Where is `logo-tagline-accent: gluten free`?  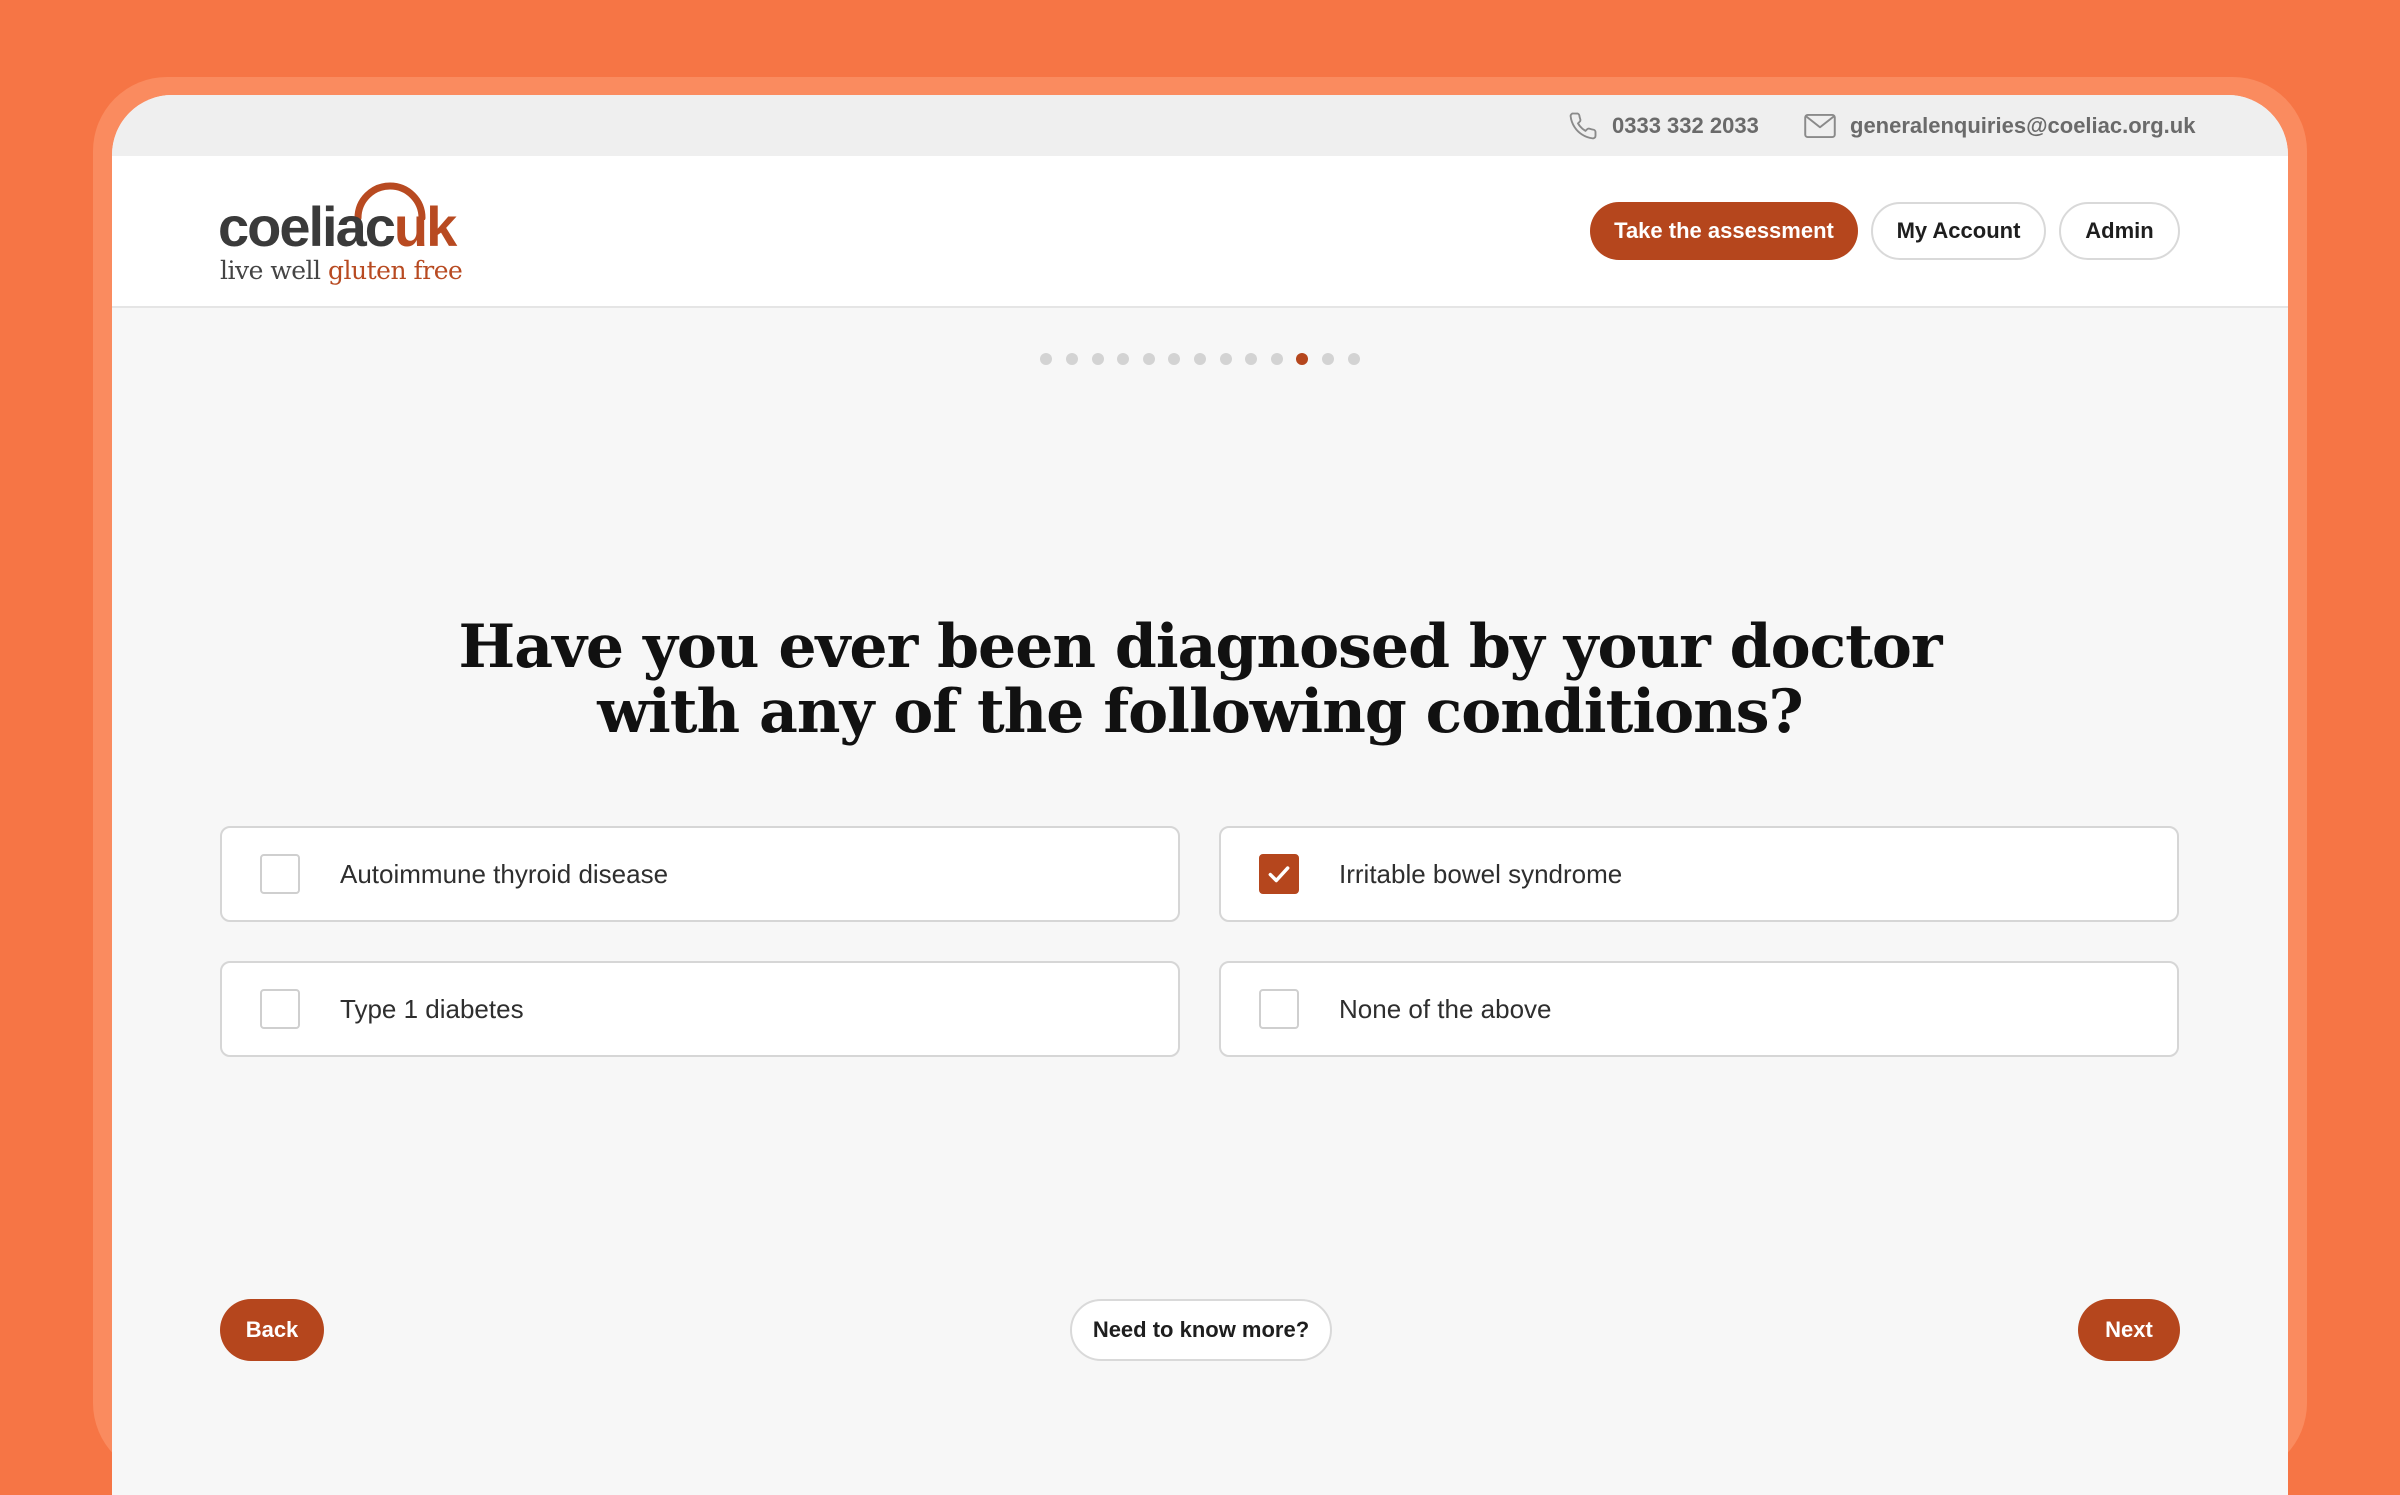
logo-tagline-accent: gluten free is located at coordinates (395, 270).